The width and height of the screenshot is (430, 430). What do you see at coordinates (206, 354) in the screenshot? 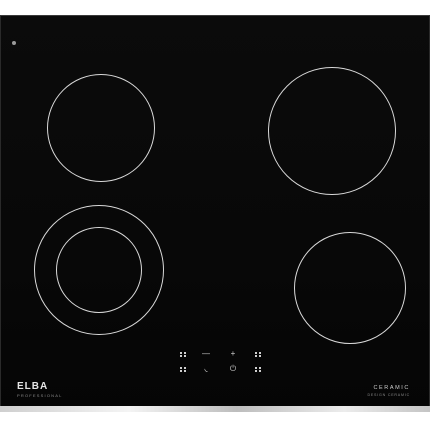
I see `minus-icon: —` at bounding box center [206, 354].